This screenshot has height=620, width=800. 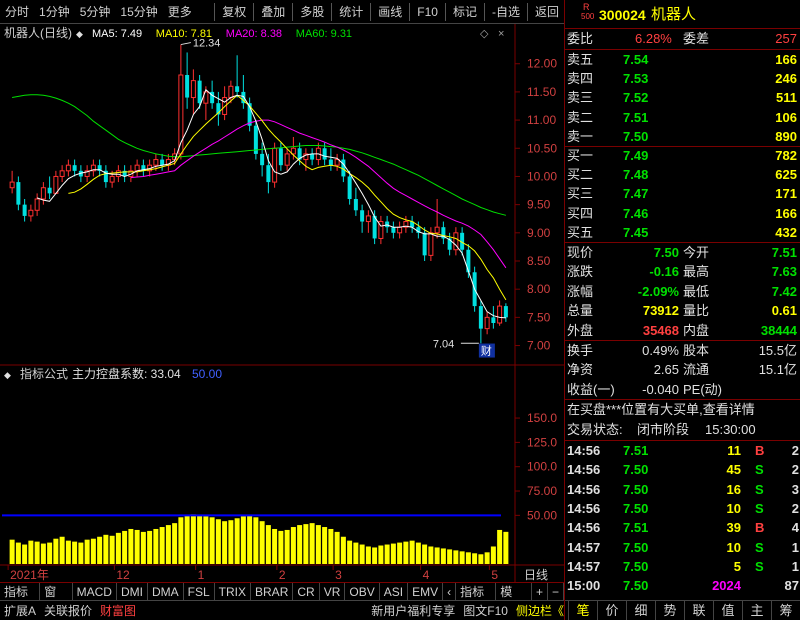 What do you see at coordinates (351, 12) in the screenshot?
I see `toolbar-btn-3: 统计` at bounding box center [351, 12].